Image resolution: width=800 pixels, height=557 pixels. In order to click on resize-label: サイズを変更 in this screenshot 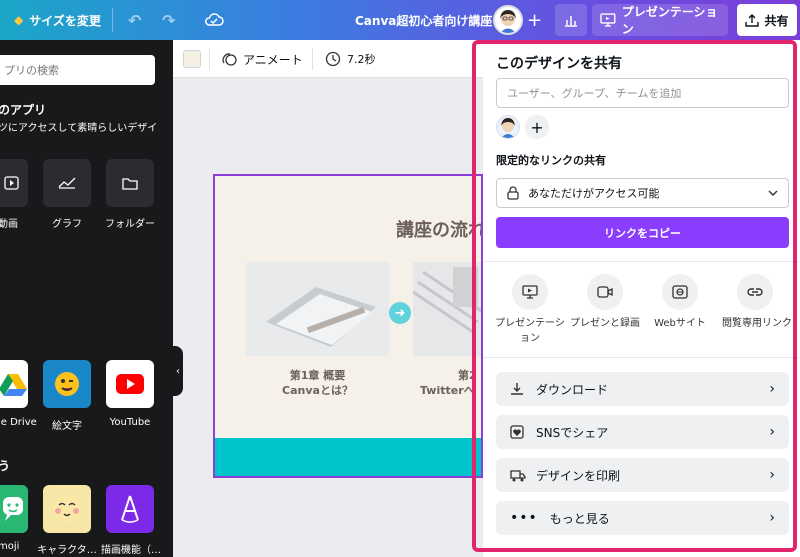, I will do `click(65, 20)`.